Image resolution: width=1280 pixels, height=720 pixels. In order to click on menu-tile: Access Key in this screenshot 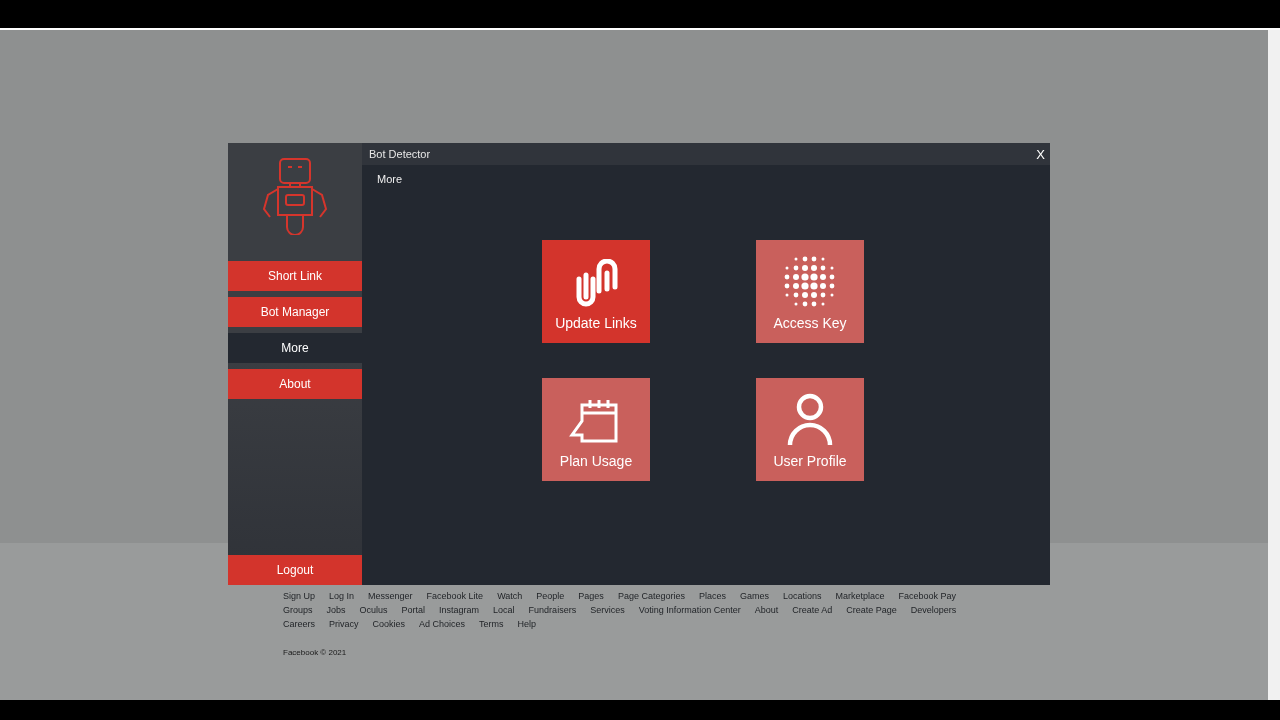, I will do `click(810, 291)`.